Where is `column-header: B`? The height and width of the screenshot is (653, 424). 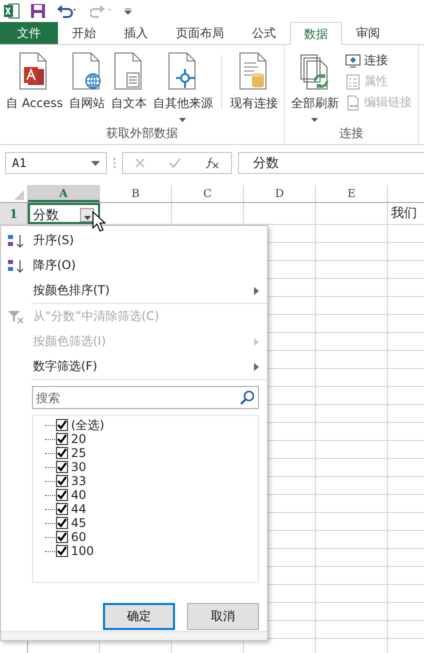
column-header: B is located at coordinates (136, 193).